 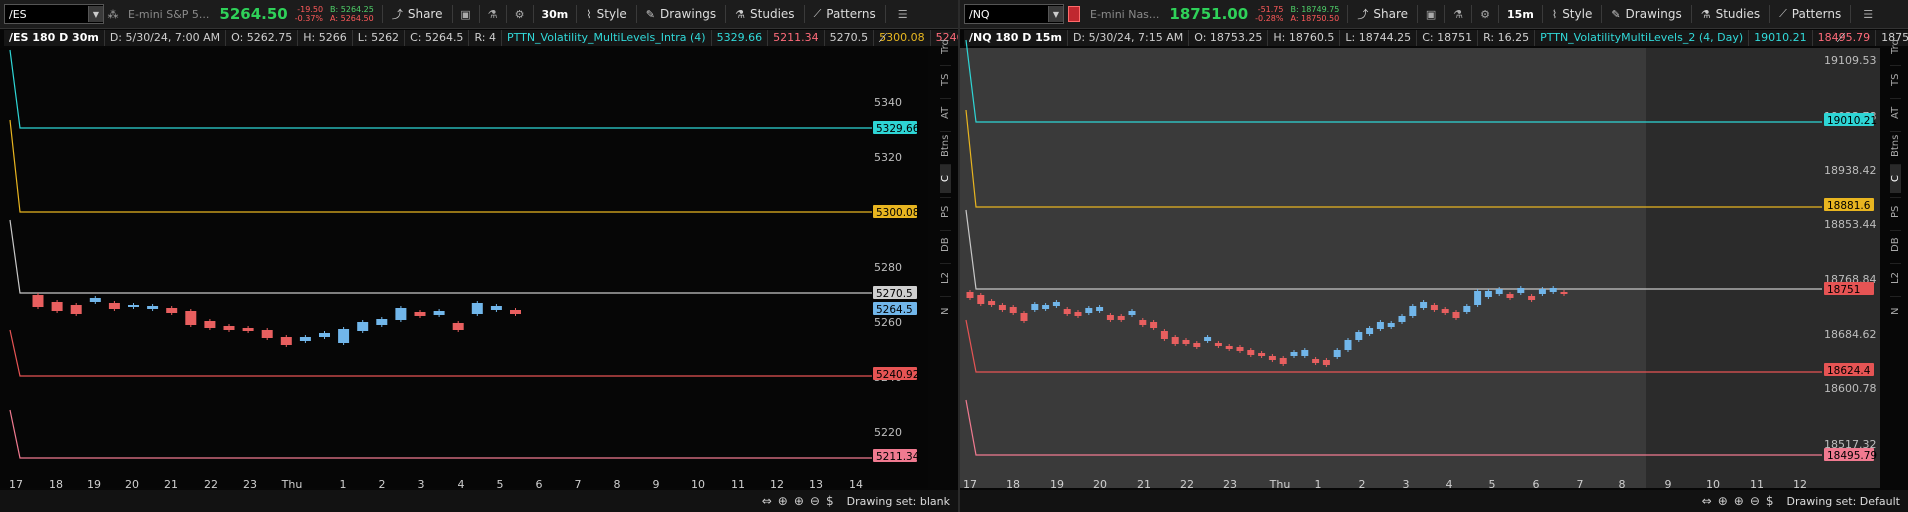 What do you see at coordinates (1520, 14) in the screenshot?
I see `timeframe-button: 15m` at bounding box center [1520, 14].